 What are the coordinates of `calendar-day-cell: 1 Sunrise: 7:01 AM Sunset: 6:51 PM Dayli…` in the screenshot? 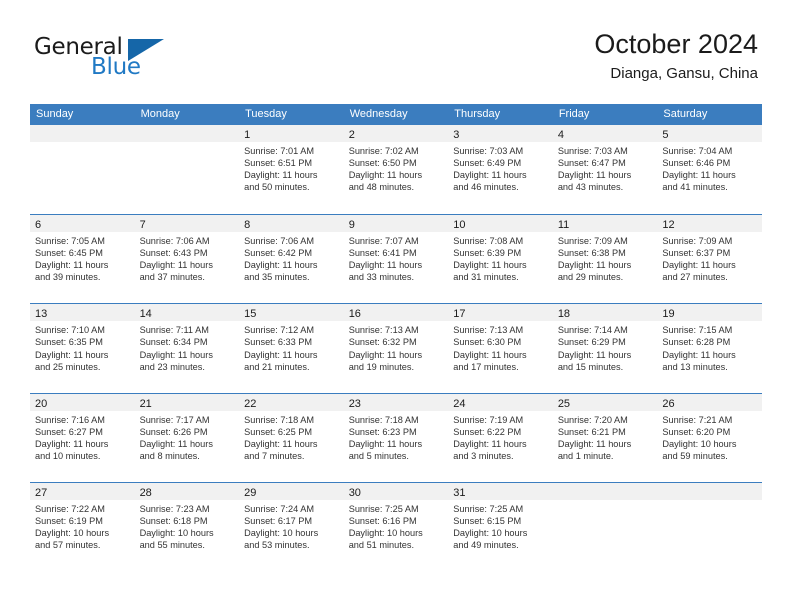 It's located at (291, 170).